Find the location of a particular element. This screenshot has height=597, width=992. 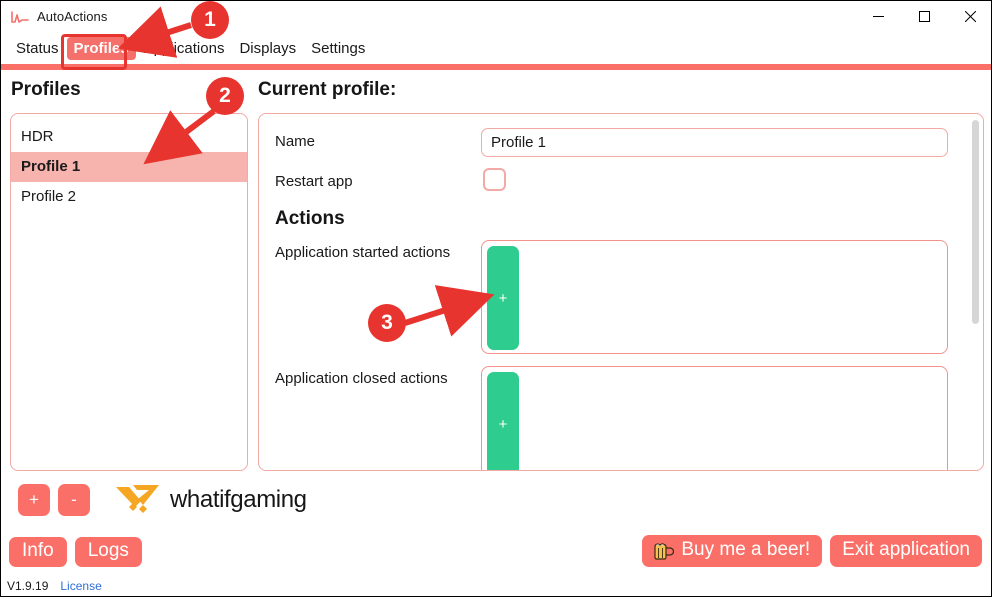

tab-displays: Displays is located at coordinates (267, 48).